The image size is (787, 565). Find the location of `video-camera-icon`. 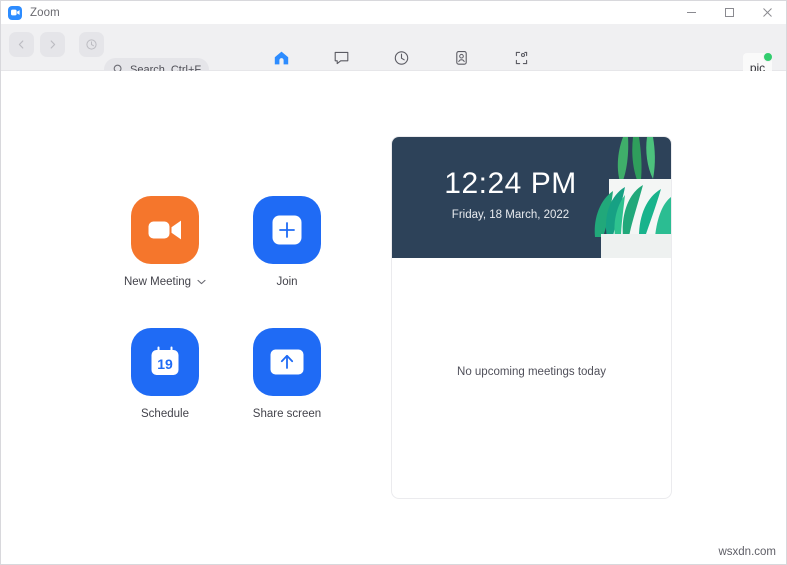

video-camera-icon is located at coordinates (165, 230).